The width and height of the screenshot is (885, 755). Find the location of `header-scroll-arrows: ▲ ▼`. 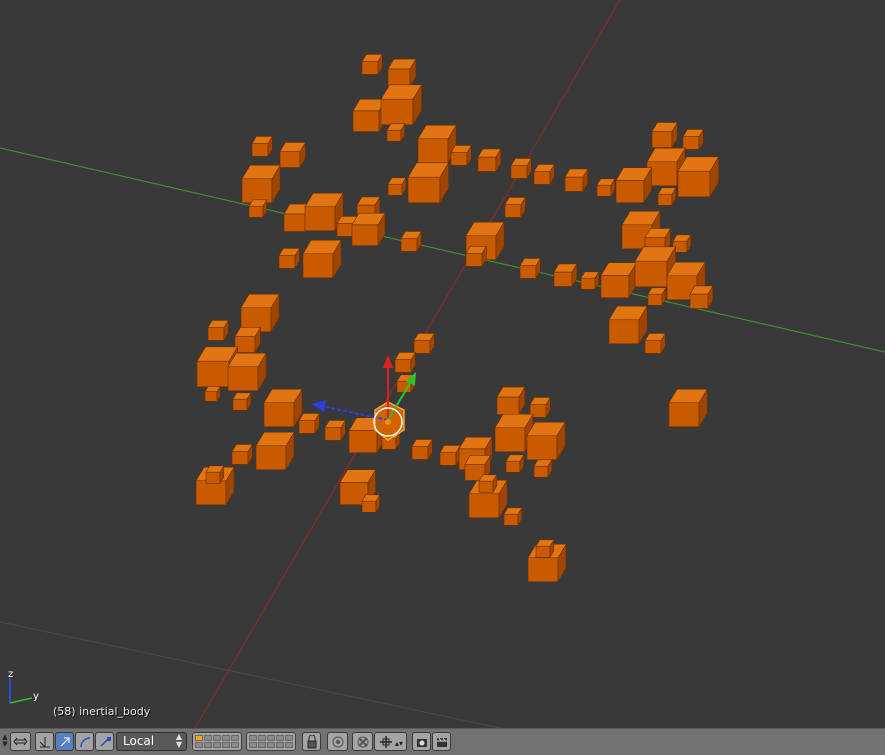

header-scroll-arrows: ▲ ▼ is located at coordinates (5, 742).